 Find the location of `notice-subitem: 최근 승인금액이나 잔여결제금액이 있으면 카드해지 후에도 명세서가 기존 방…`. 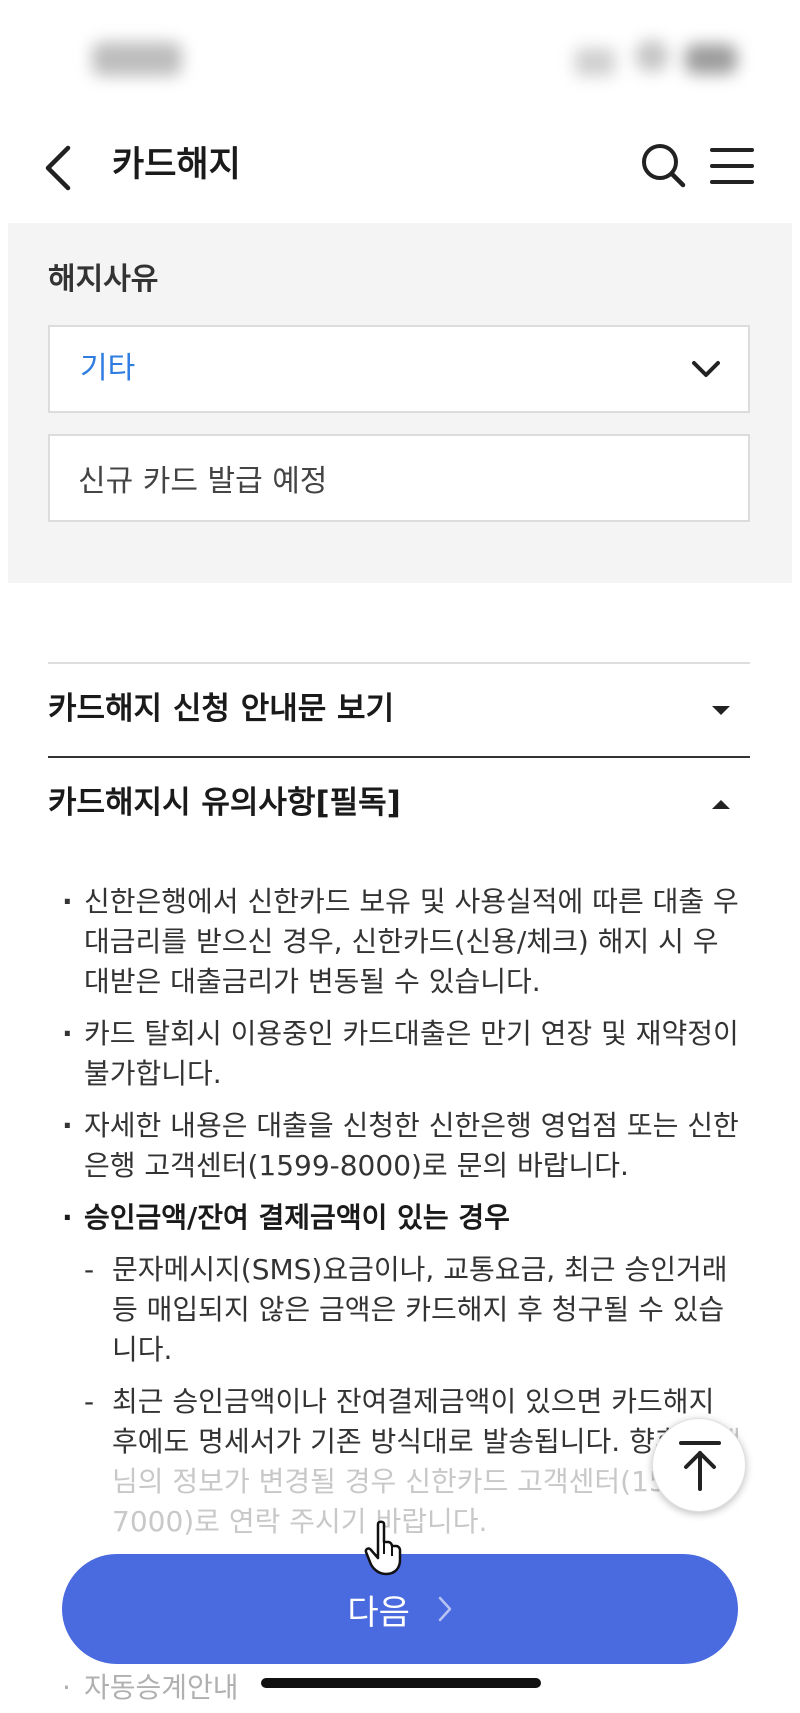

notice-subitem: 최근 승인금액이나 잔여결제금액이 있으면 카드해지 후에도 명세서가 기존 방… is located at coordinates (402, 1462).